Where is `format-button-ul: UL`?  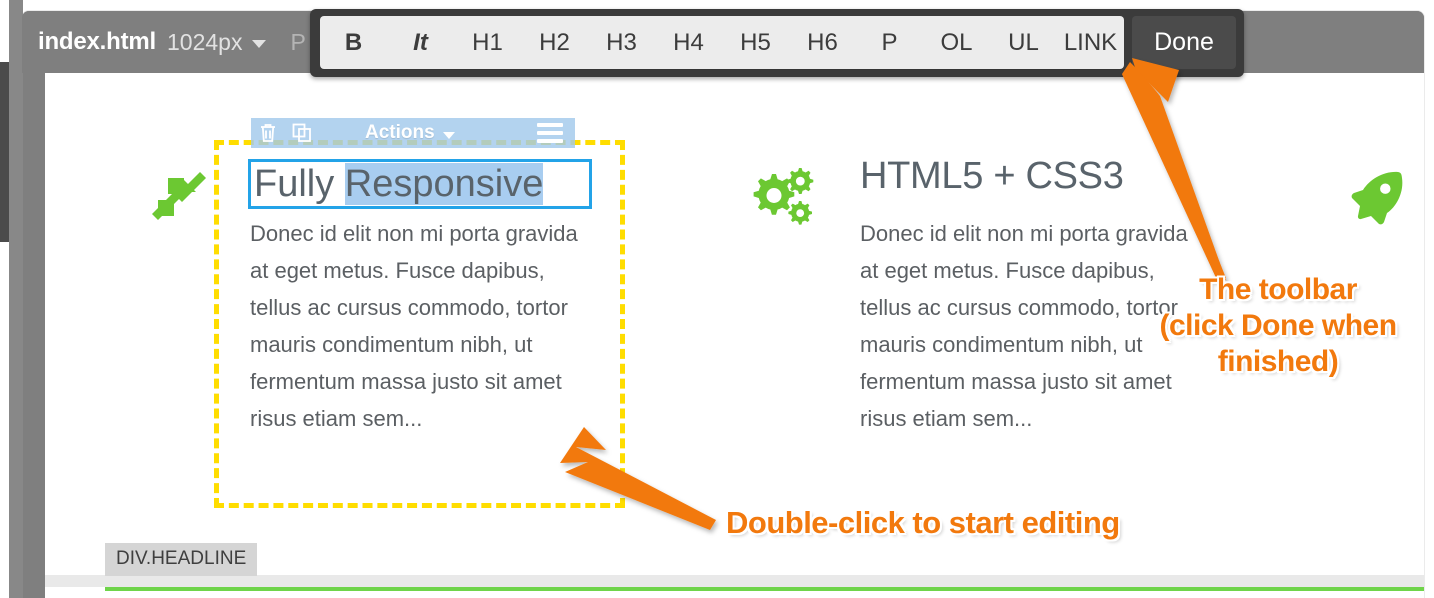
format-button-ul: UL is located at coordinates (1023, 42).